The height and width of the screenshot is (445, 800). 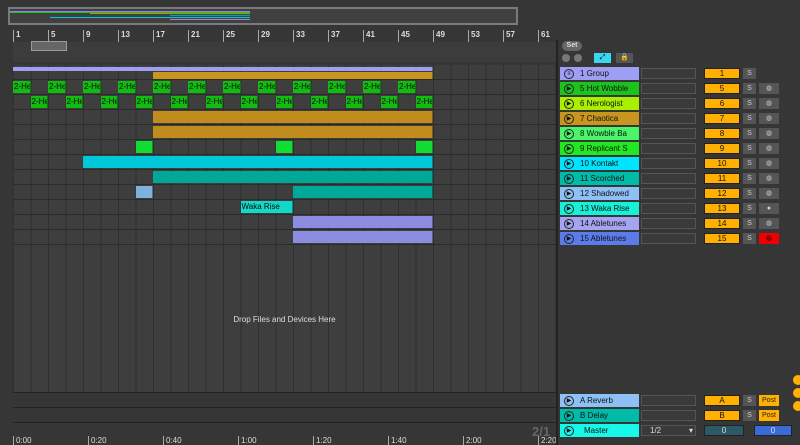 I want to click on track-header: ▶ 11 Scorched 11 S ◍, so click(x=679, y=178).